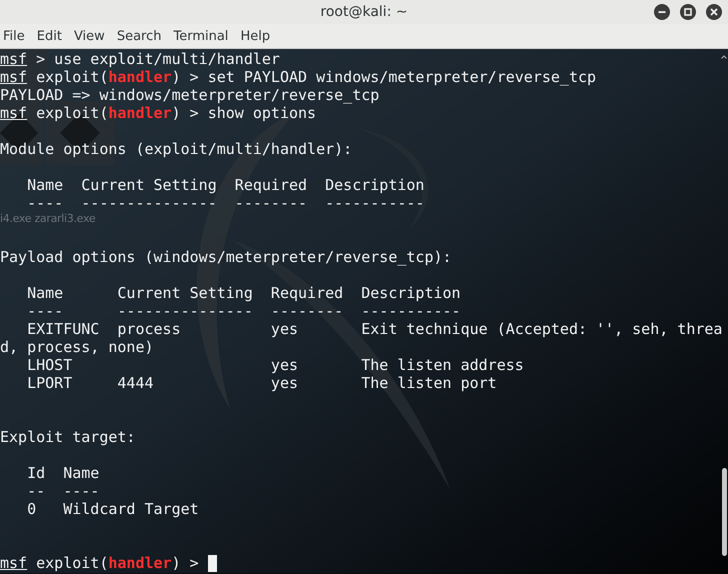  I want to click on terminal-line: 0 Wildcard Target, so click(112, 509).